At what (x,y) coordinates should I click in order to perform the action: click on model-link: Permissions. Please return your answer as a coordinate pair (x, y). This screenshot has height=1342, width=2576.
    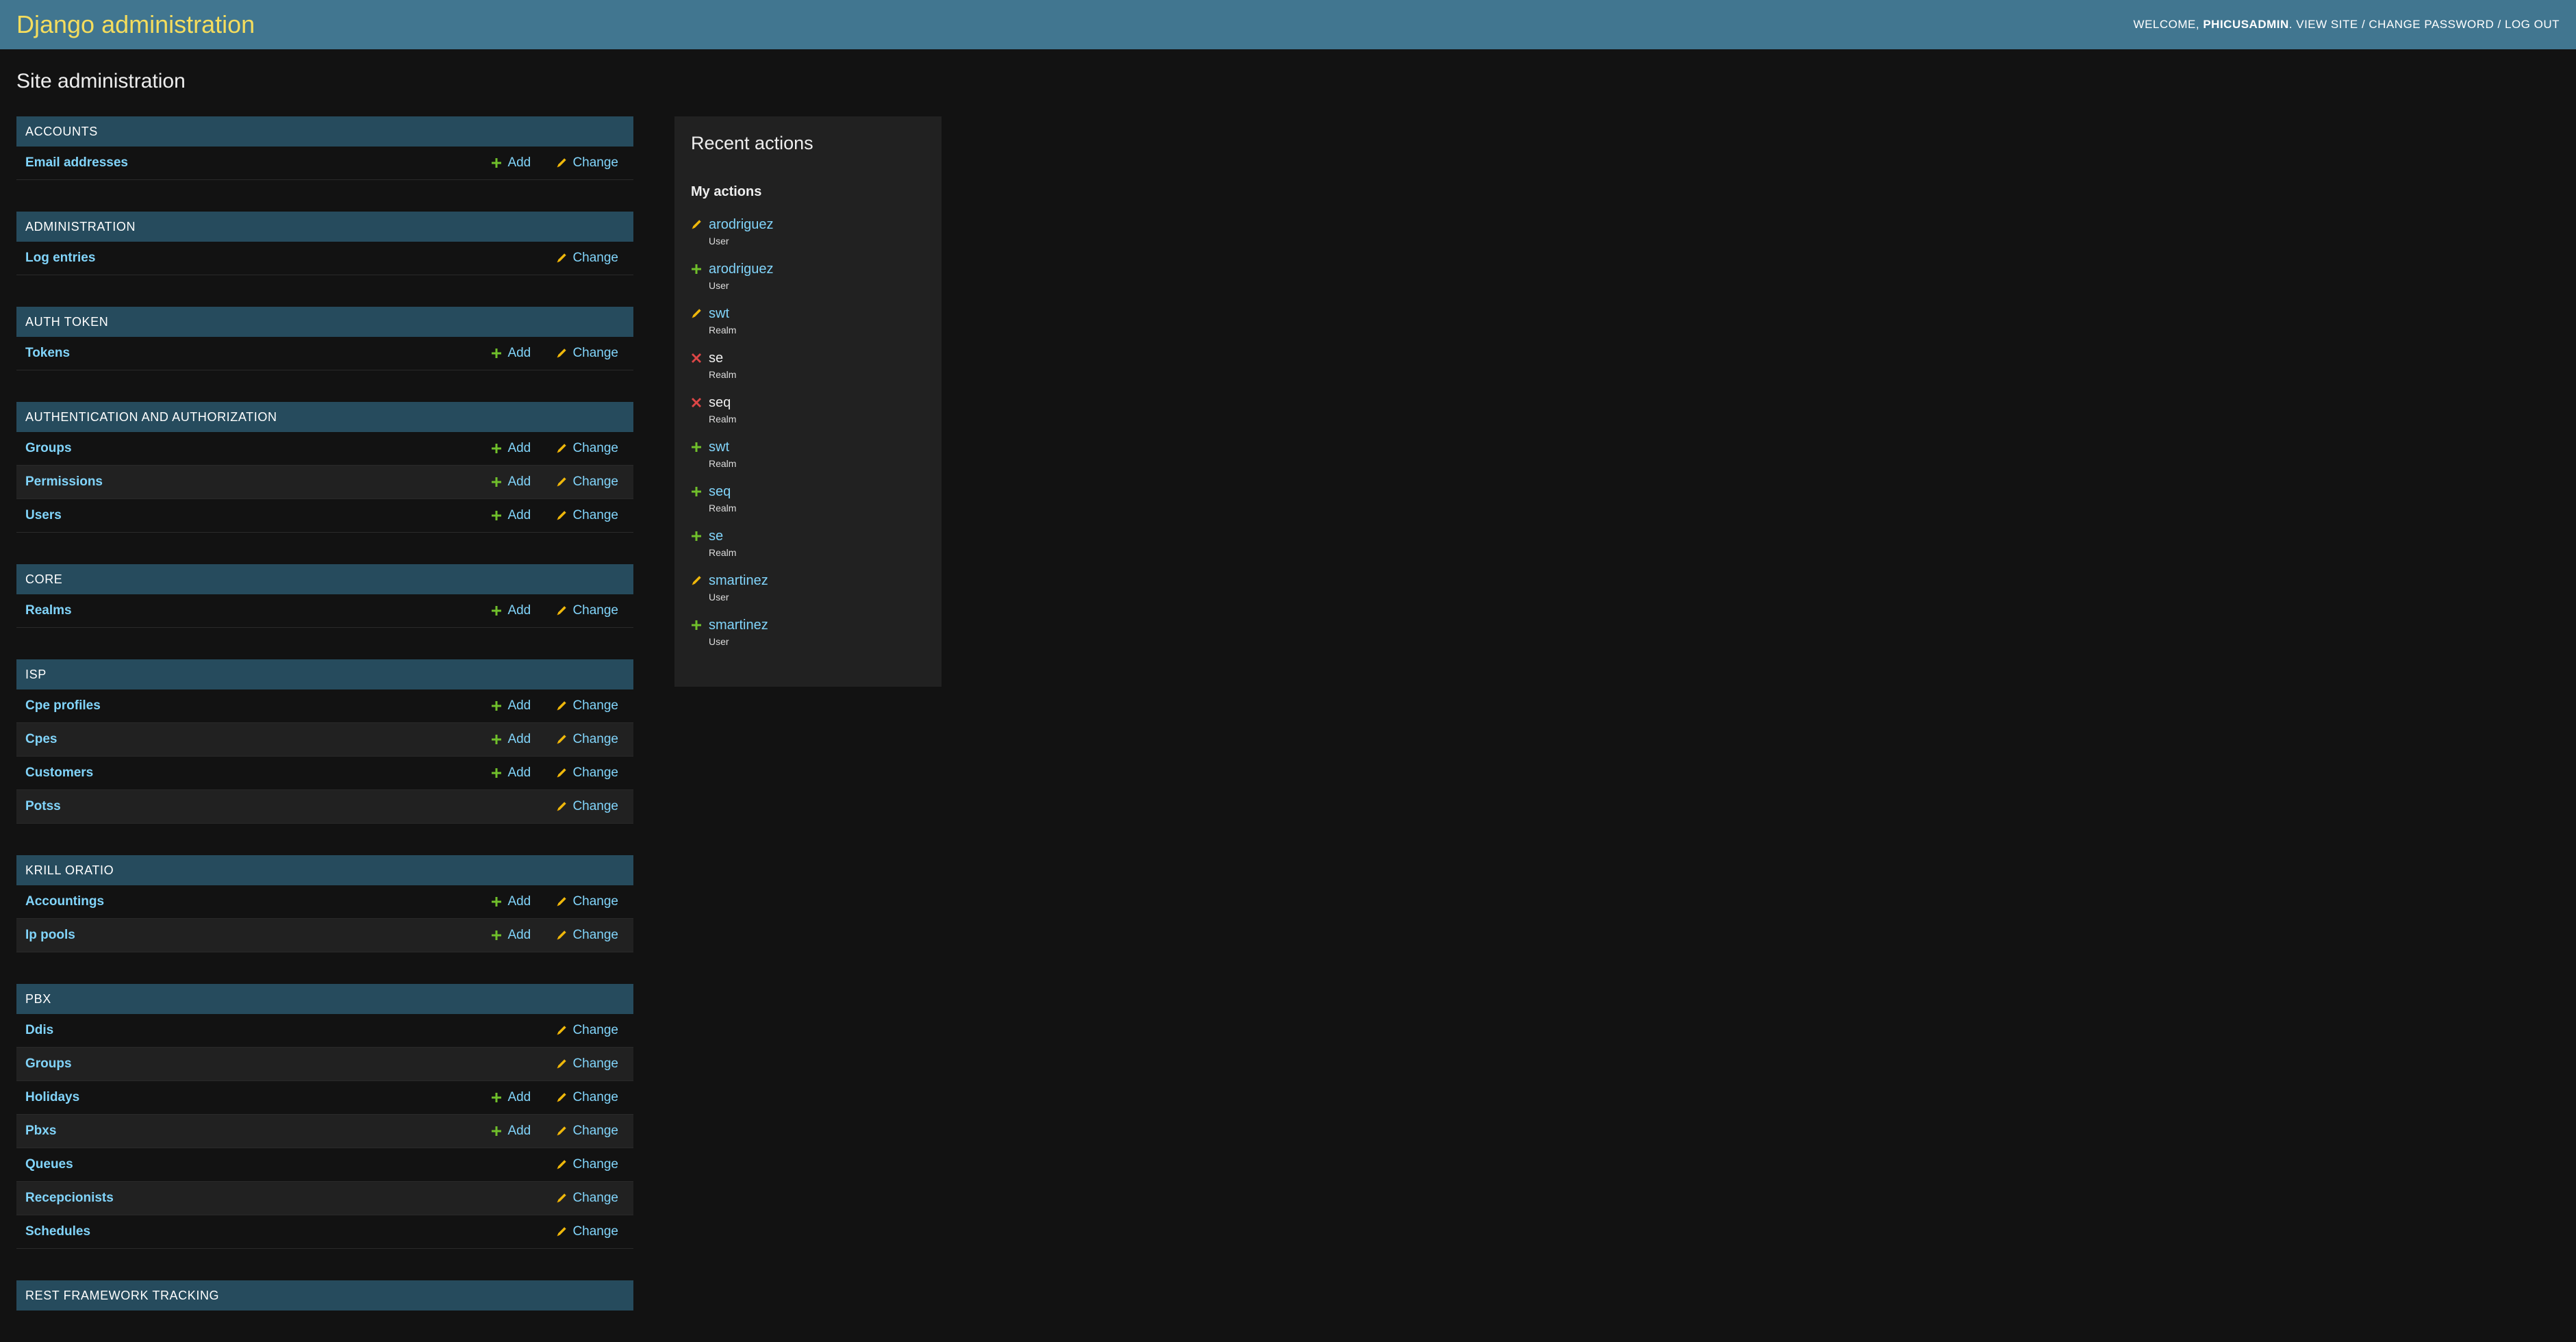
    Looking at the image, I should click on (258, 482).